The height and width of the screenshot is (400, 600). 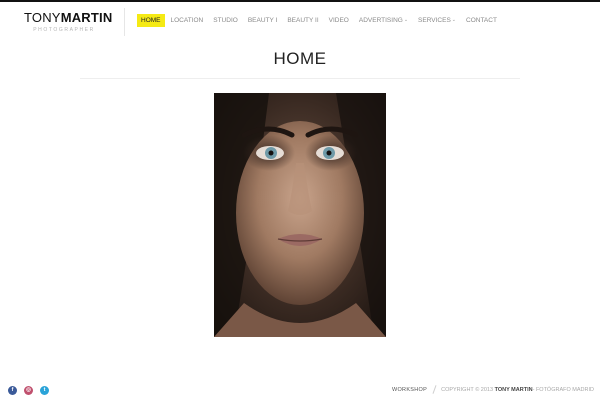 What do you see at coordinates (28, 390) in the screenshot?
I see `instagram-icon: ◎` at bounding box center [28, 390].